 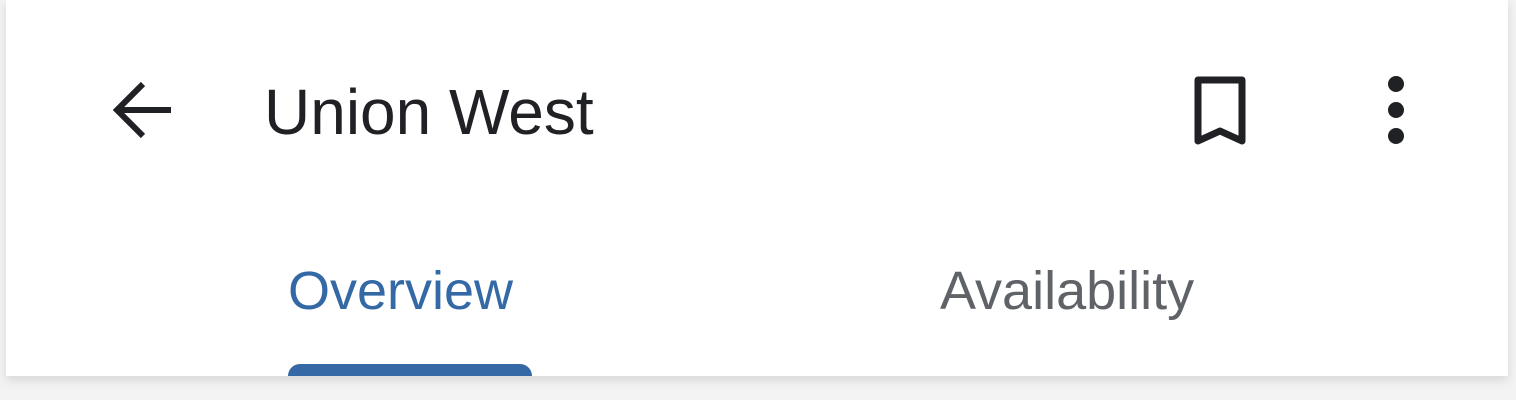 What do you see at coordinates (1067, 291) in the screenshot?
I see `tab-availability-label: Availability` at bounding box center [1067, 291].